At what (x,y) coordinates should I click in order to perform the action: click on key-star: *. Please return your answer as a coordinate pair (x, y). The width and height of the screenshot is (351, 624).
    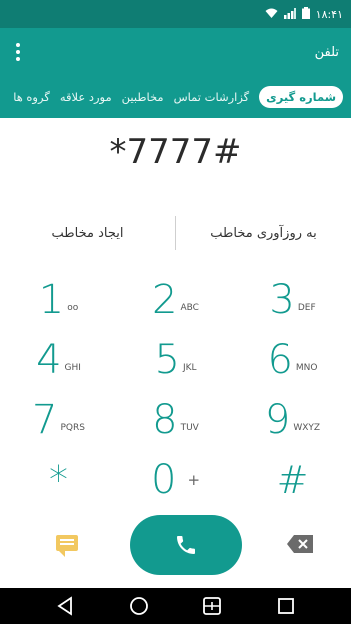
    Looking at the image, I should click on (58, 480).